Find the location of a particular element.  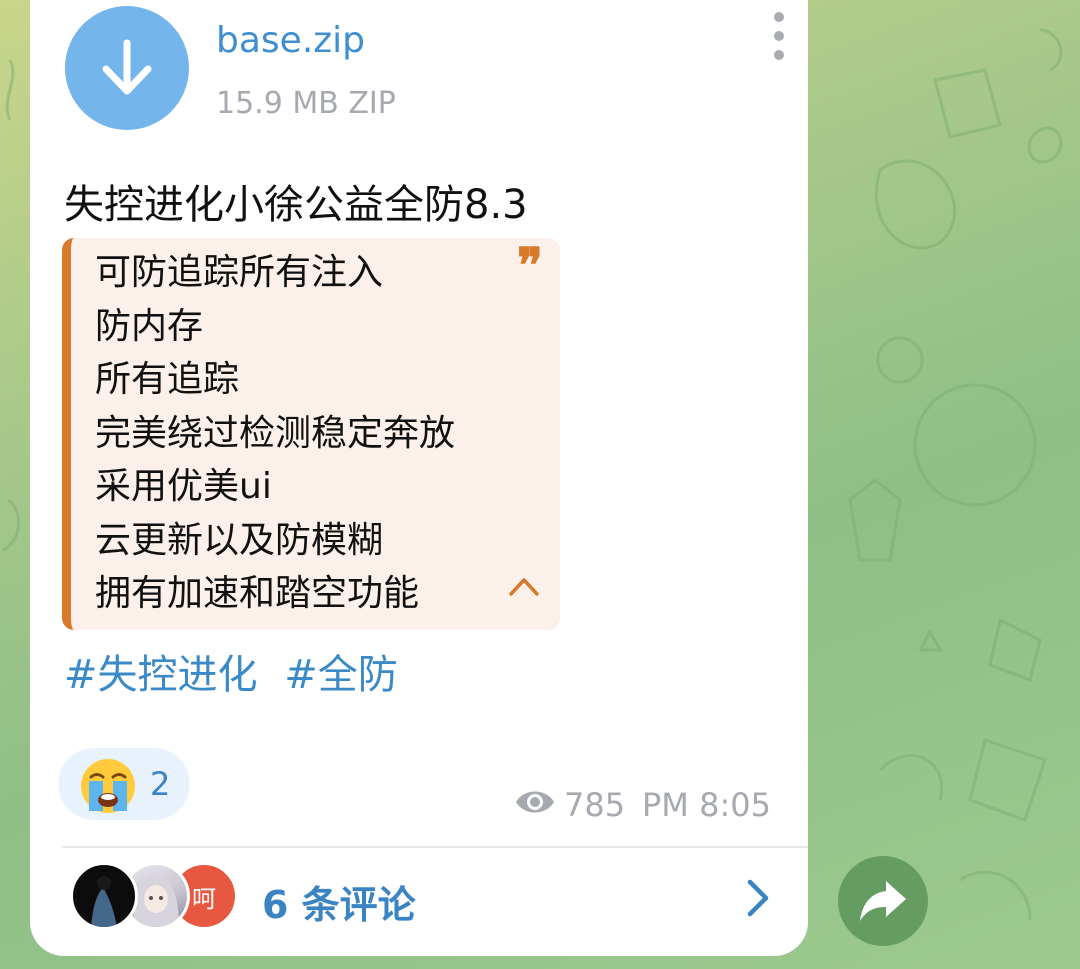

hashtag-link: #全防 is located at coordinates (341, 675).